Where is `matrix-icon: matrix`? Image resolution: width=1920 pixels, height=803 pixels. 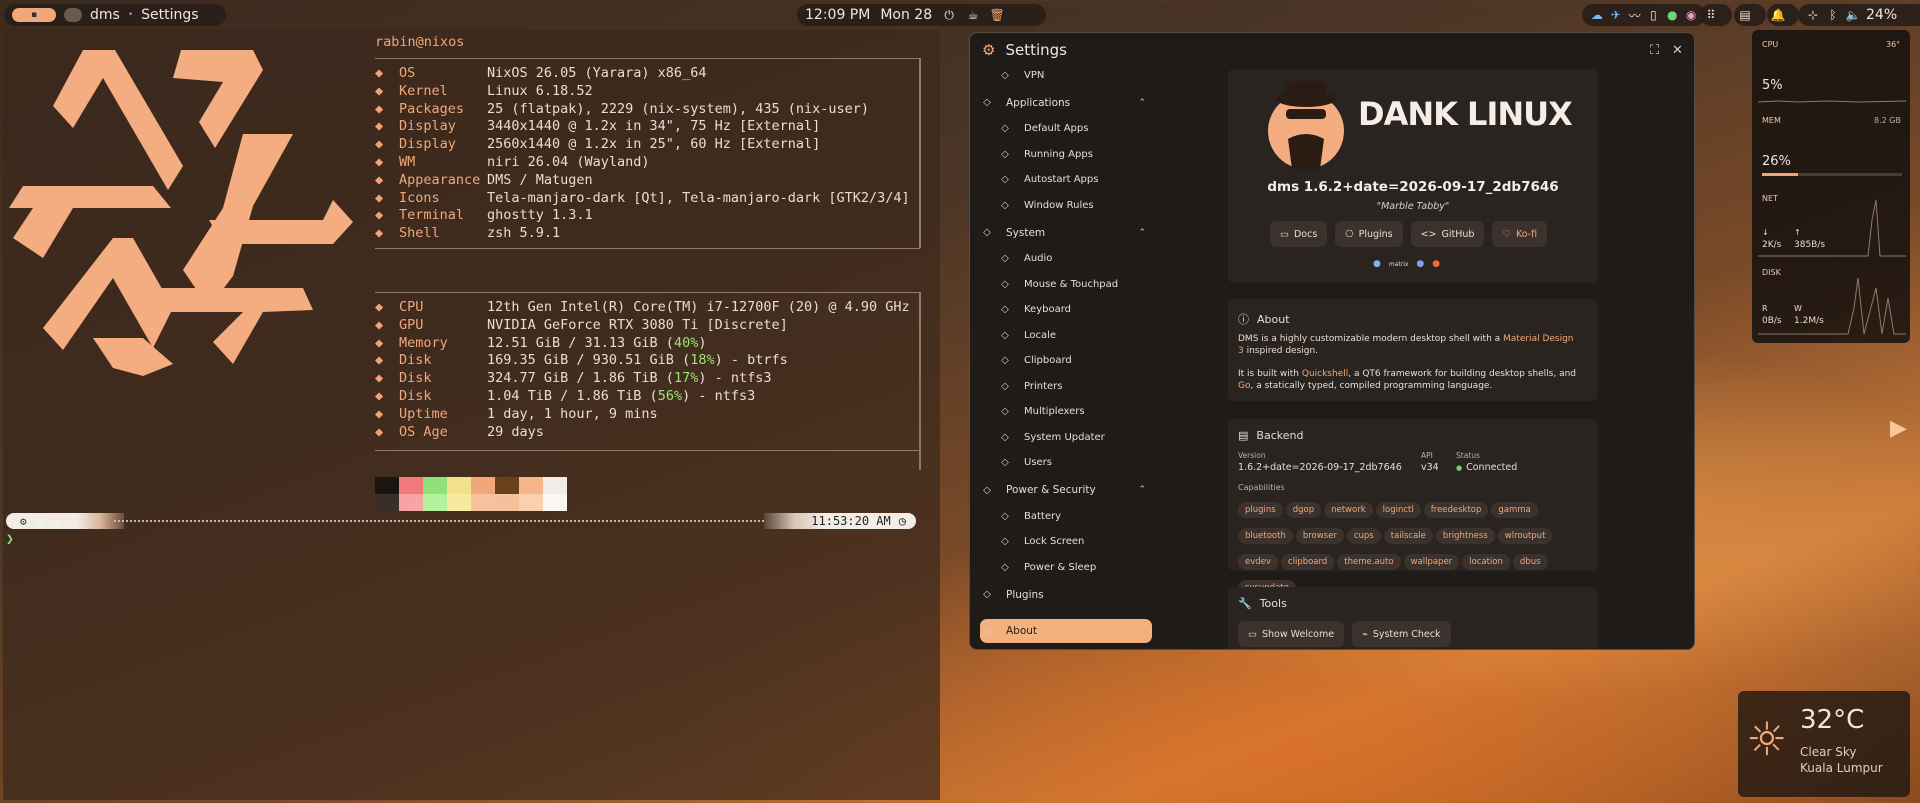 matrix-icon: matrix is located at coordinates (1399, 264).